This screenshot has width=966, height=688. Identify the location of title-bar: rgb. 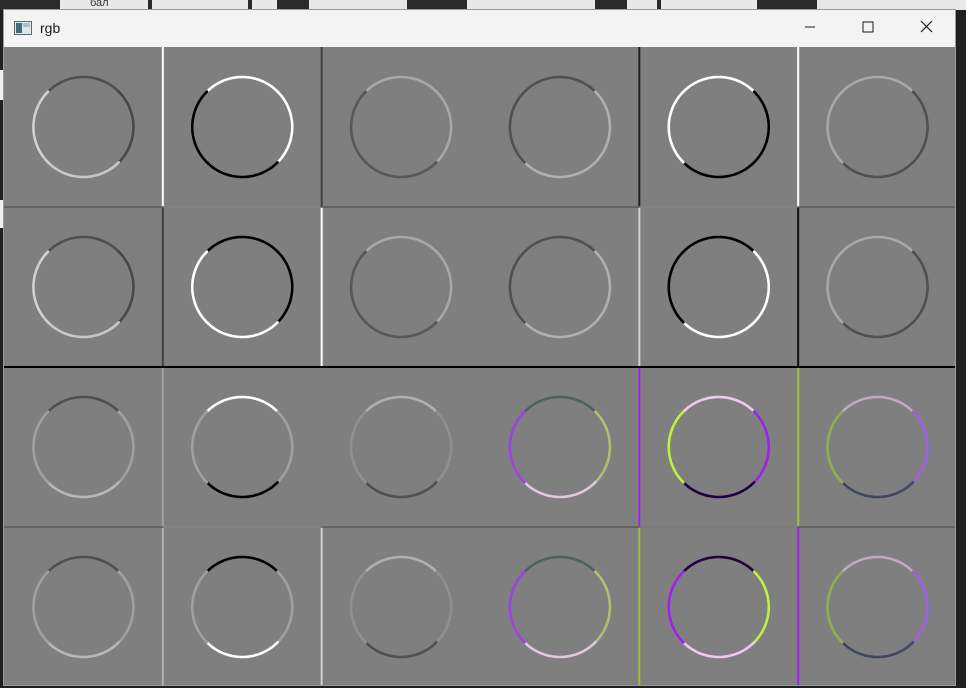
(479, 28).